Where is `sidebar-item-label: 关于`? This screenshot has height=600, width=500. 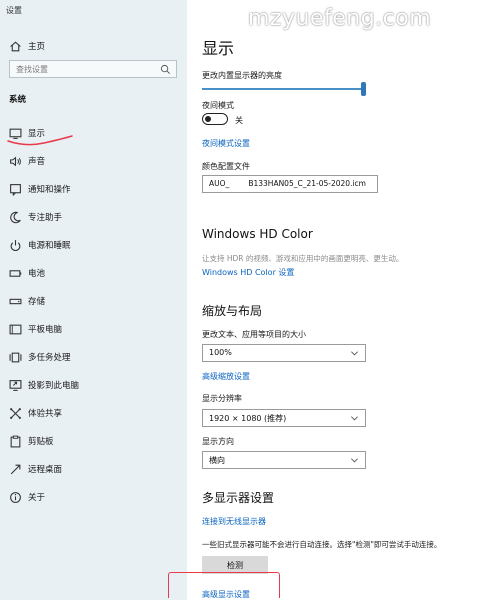 sidebar-item-label: 关于 is located at coordinates (37, 498).